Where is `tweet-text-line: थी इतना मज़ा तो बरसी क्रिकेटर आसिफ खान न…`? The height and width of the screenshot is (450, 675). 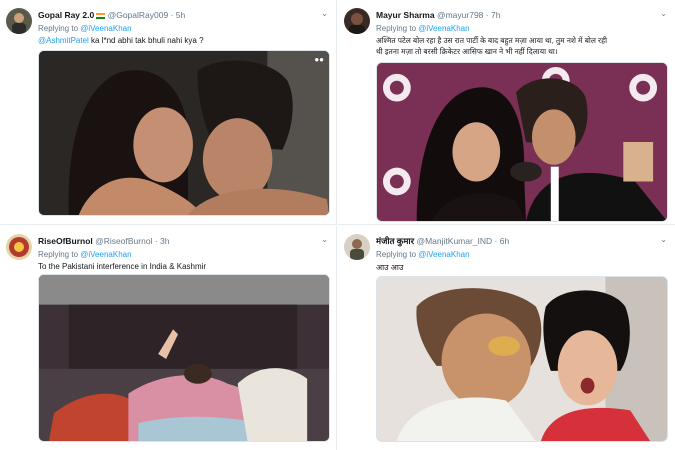 tweet-text-line: थी इतना मज़ा तो बरसी क्रिकेटर आसिफ खान न… is located at coordinates (467, 51).